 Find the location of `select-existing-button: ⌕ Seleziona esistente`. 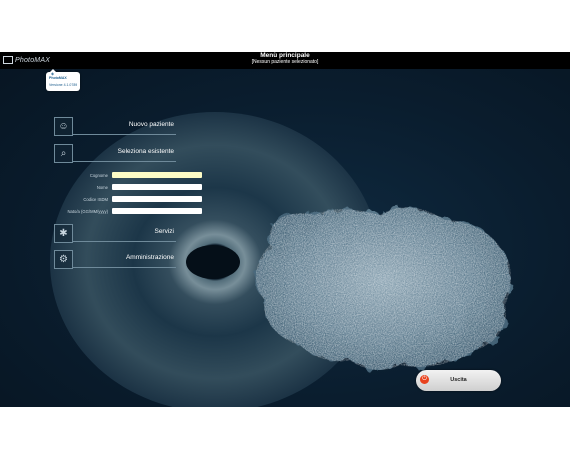

select-existing-button: ⌕ Seleziona esistente is located at coordinates (115, 153).